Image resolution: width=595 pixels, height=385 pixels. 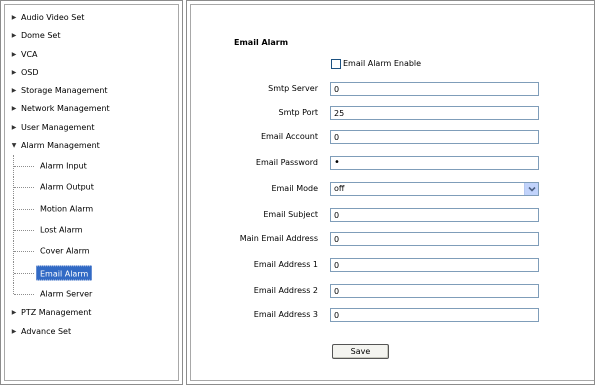 I want to click on tree-item-label: Network Management, so click(x=65, y=109).